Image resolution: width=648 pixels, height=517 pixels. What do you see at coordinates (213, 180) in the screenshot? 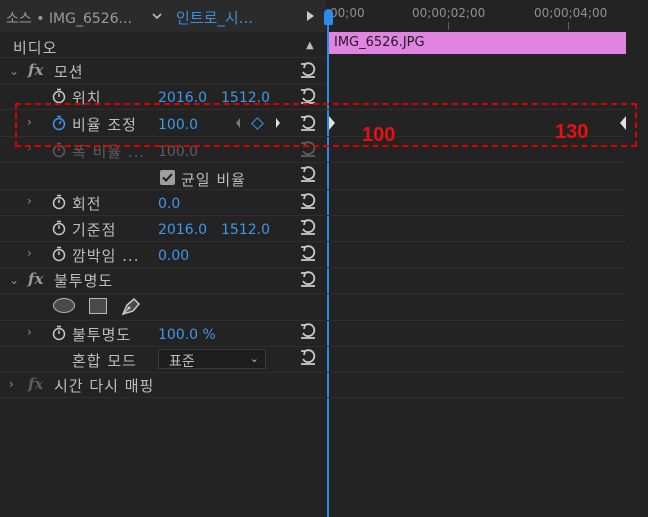
I see `uniform-scale-label: 균일 비율` at bounding box center [213, 180].